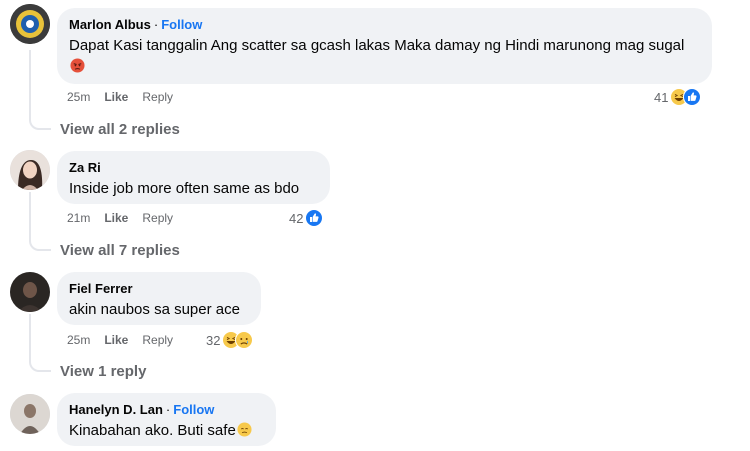  Describe the element at coordinates (230, 340) in the screenshot. I see `reaction-summary: 32` at that location.